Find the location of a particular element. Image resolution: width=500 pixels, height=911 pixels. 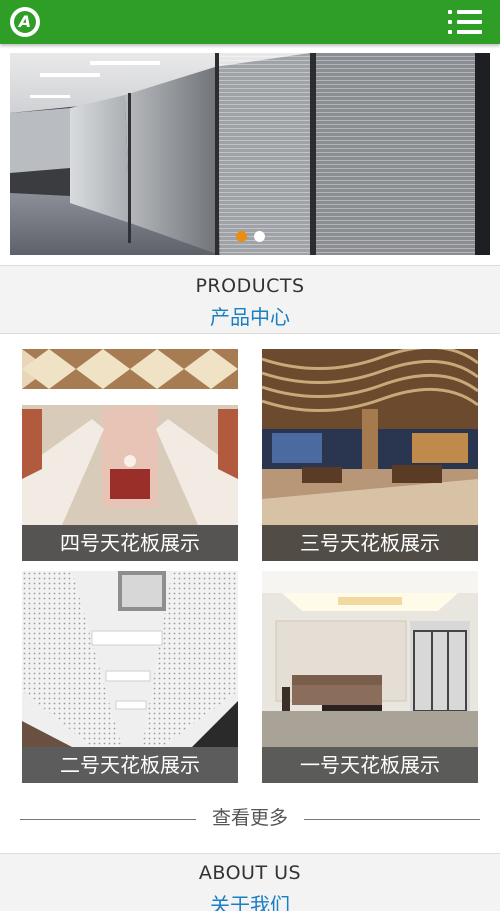

product-card: 二号天花板展示 is located at coordinates (130, 677).